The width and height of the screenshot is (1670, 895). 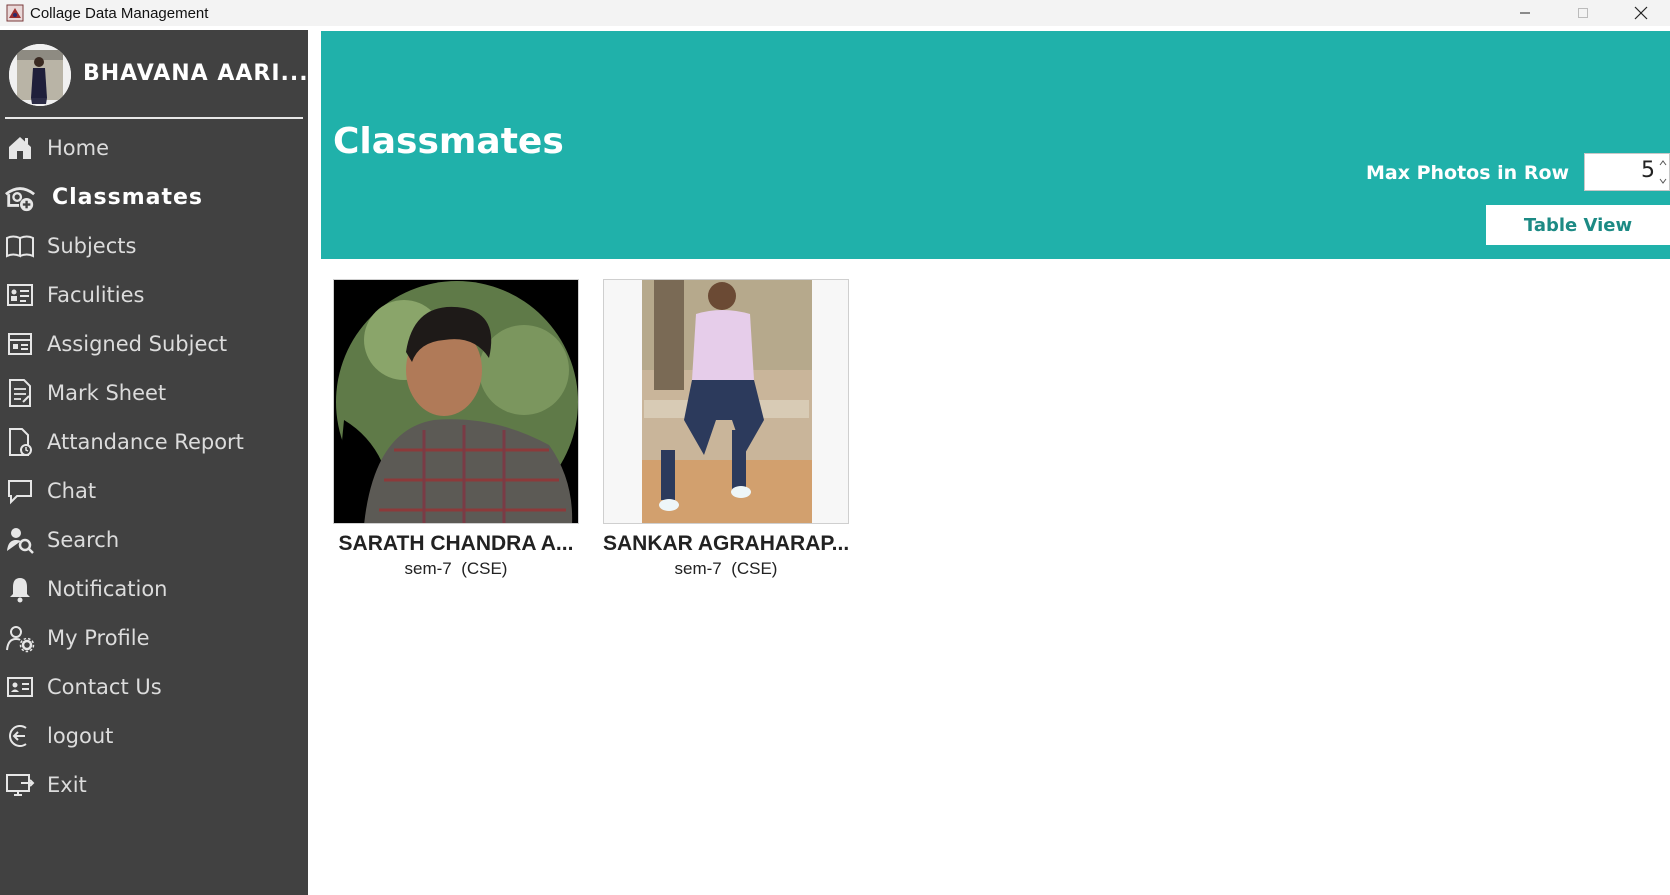 What do you see at coordinates (20, 589) in the screenshot?
I see `bell-icon` at bounding box center [20, 589].